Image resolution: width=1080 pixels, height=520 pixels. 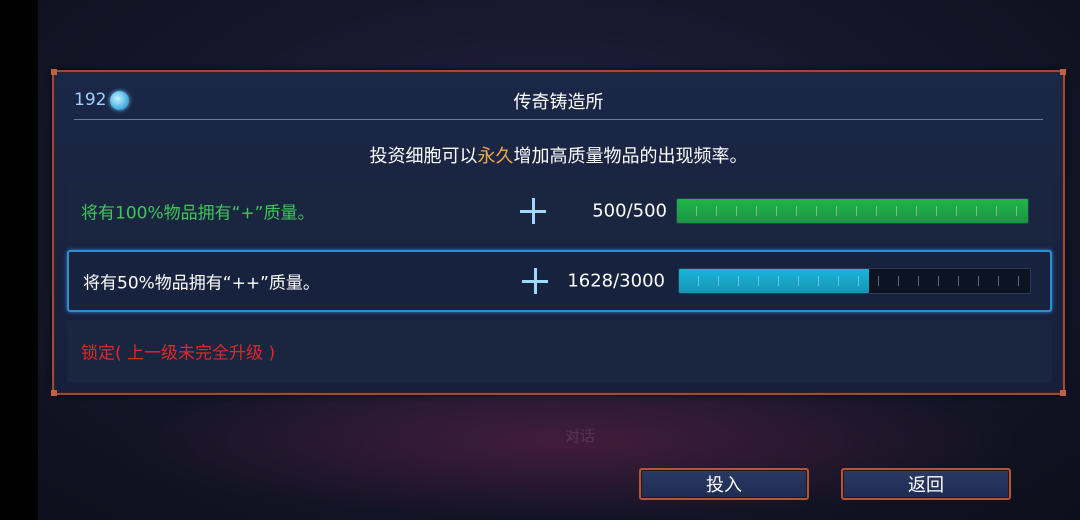 I want to click on locked-message: 锁定( 上一级未完全升级 ), so click(x=178, y=353).